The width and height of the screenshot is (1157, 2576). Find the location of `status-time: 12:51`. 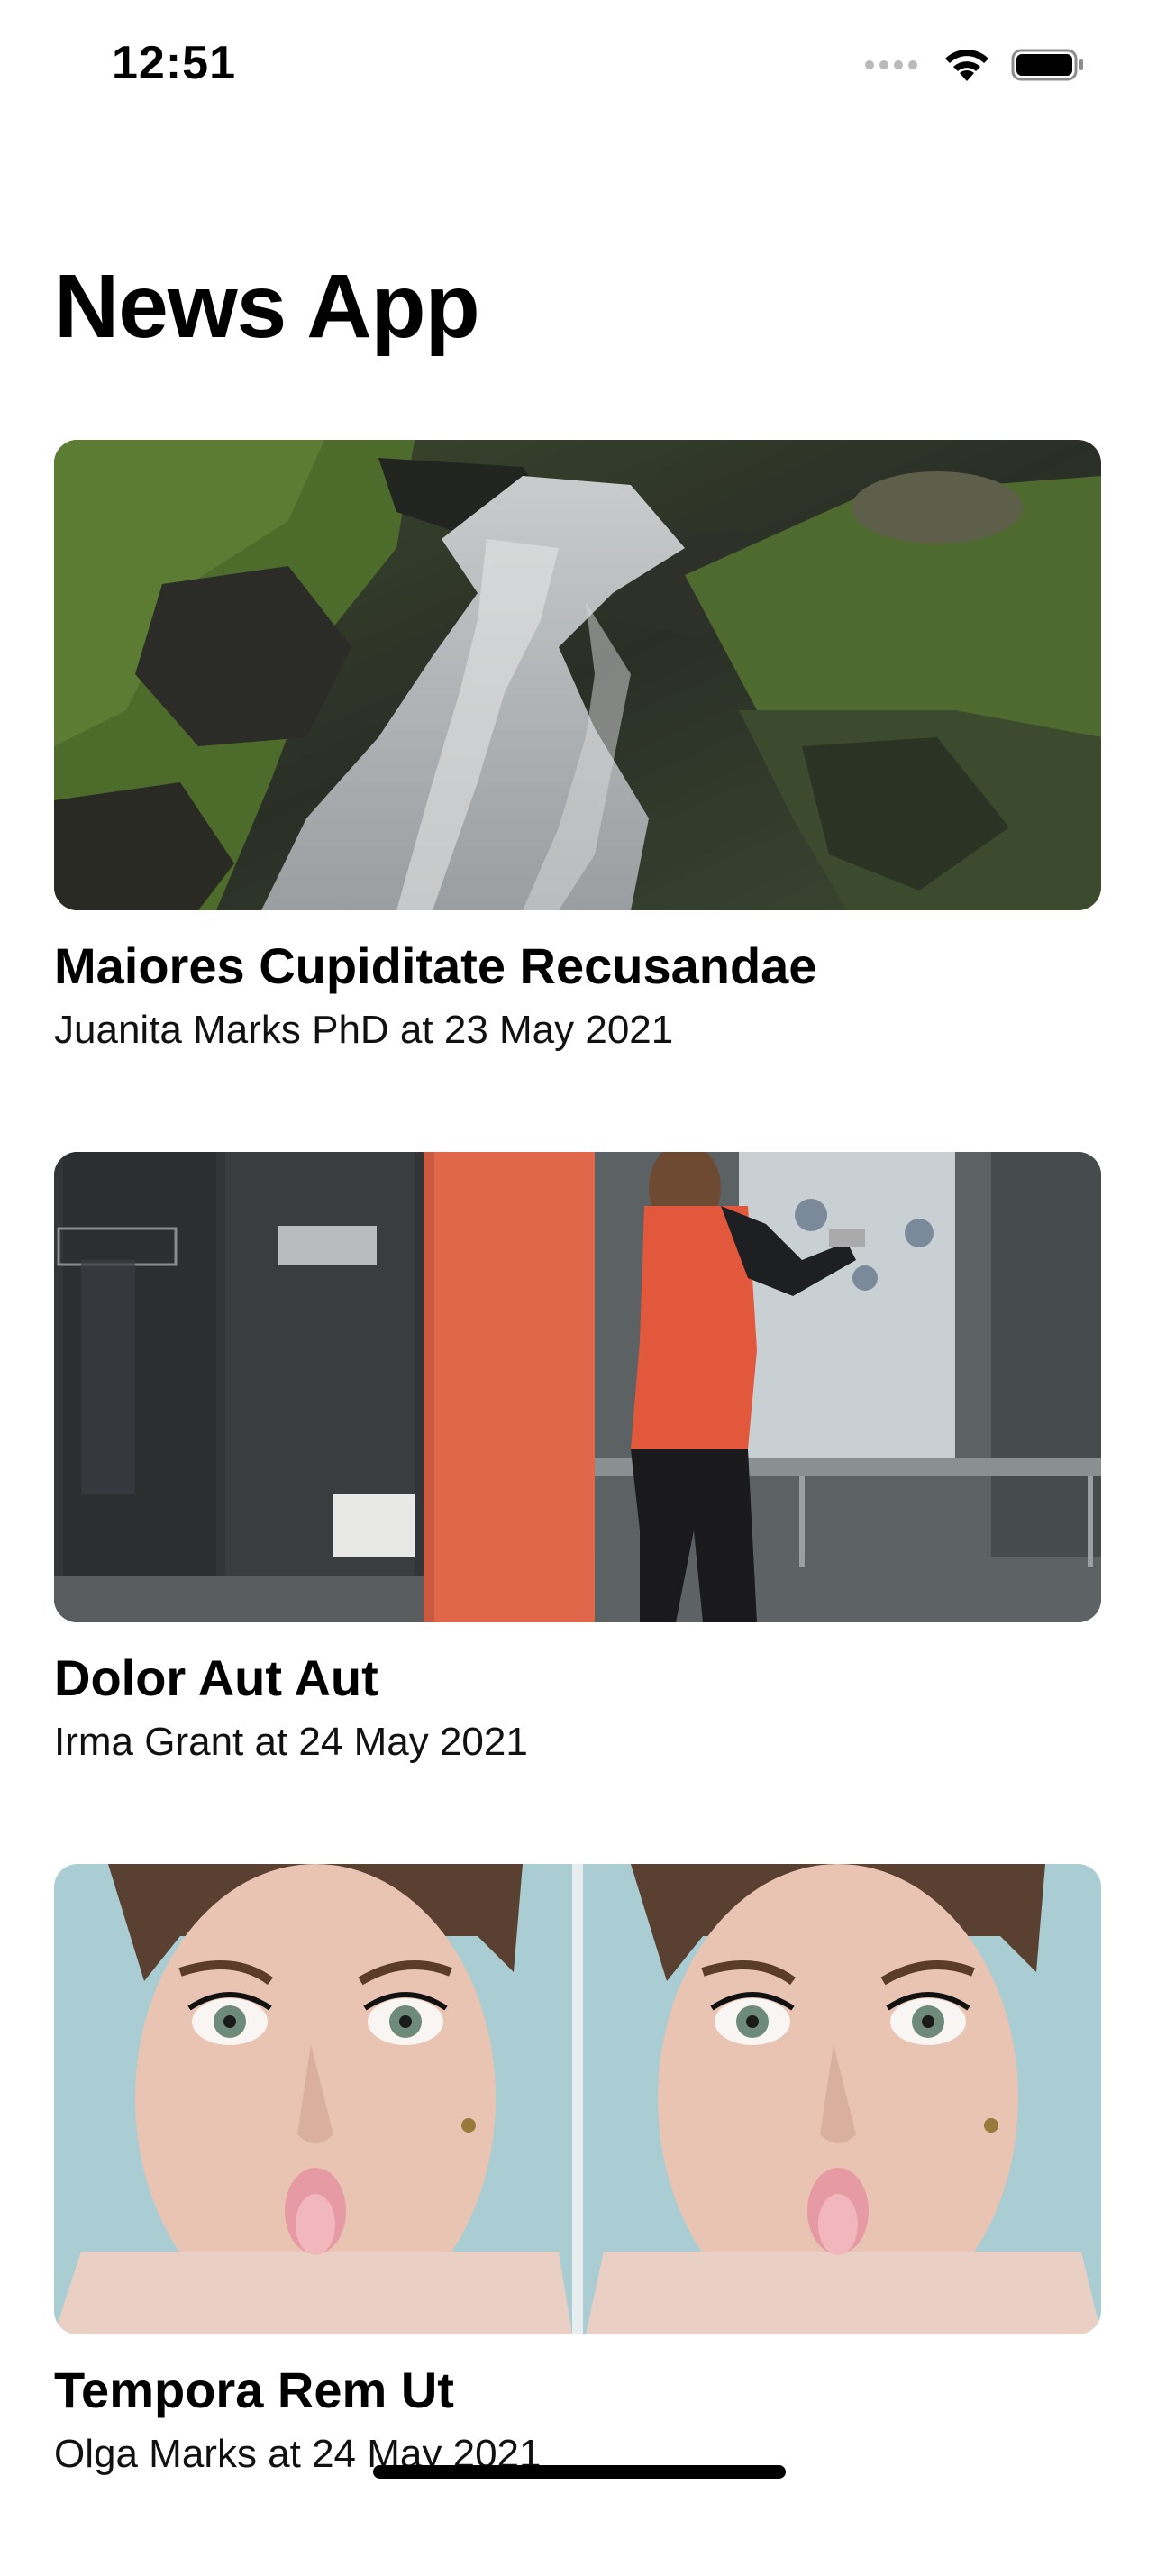

status-time: 12:51 is located at coordinates (174, 63).